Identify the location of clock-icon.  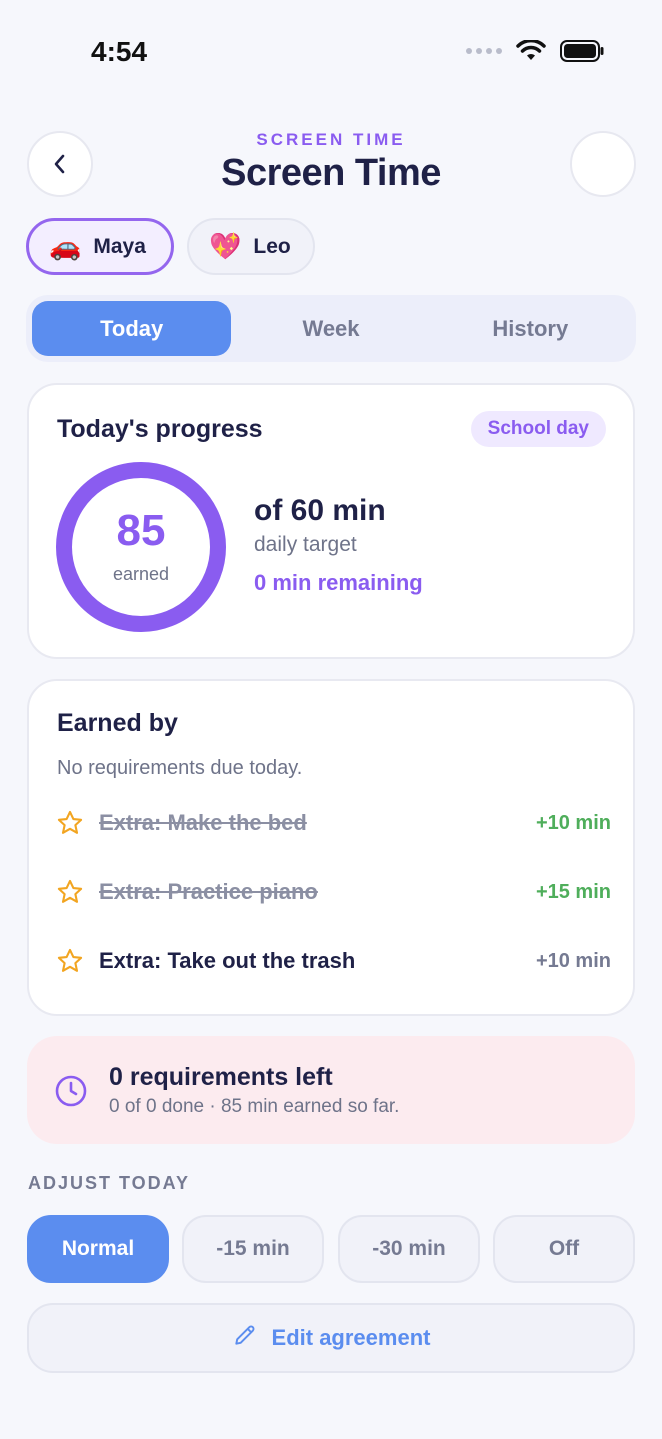
(71, 1093).